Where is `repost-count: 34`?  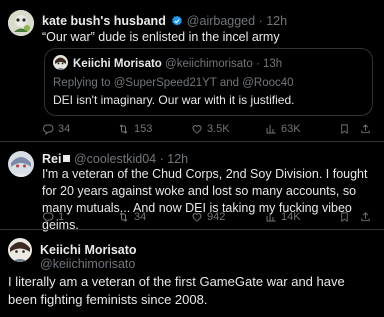
repost-count: 34 is located at coordinates (140, 217).